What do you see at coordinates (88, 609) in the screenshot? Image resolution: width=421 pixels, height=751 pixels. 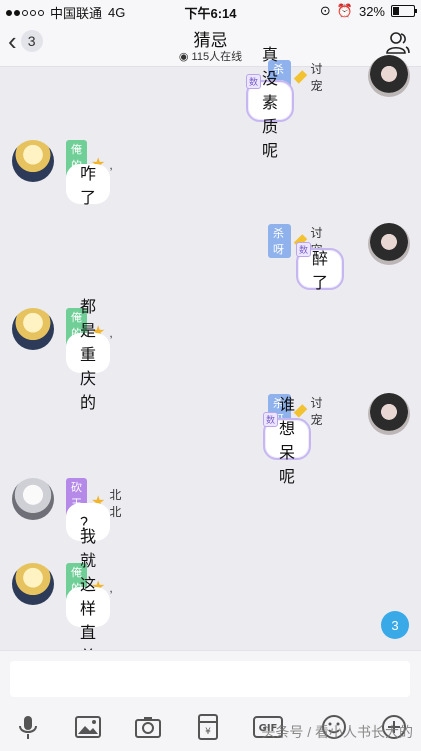 I see `message-bubble: 我就这样直着说` at bounding box center [88, 609].